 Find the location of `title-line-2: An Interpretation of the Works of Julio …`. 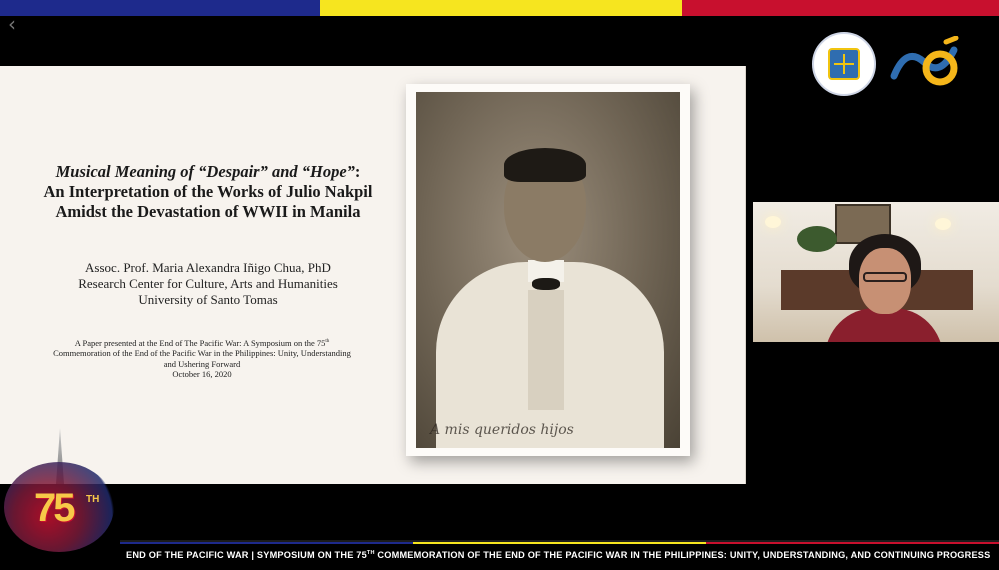

title-line-2: An Interpretation of the Works of Julio … is located at coordinates (208, 191).